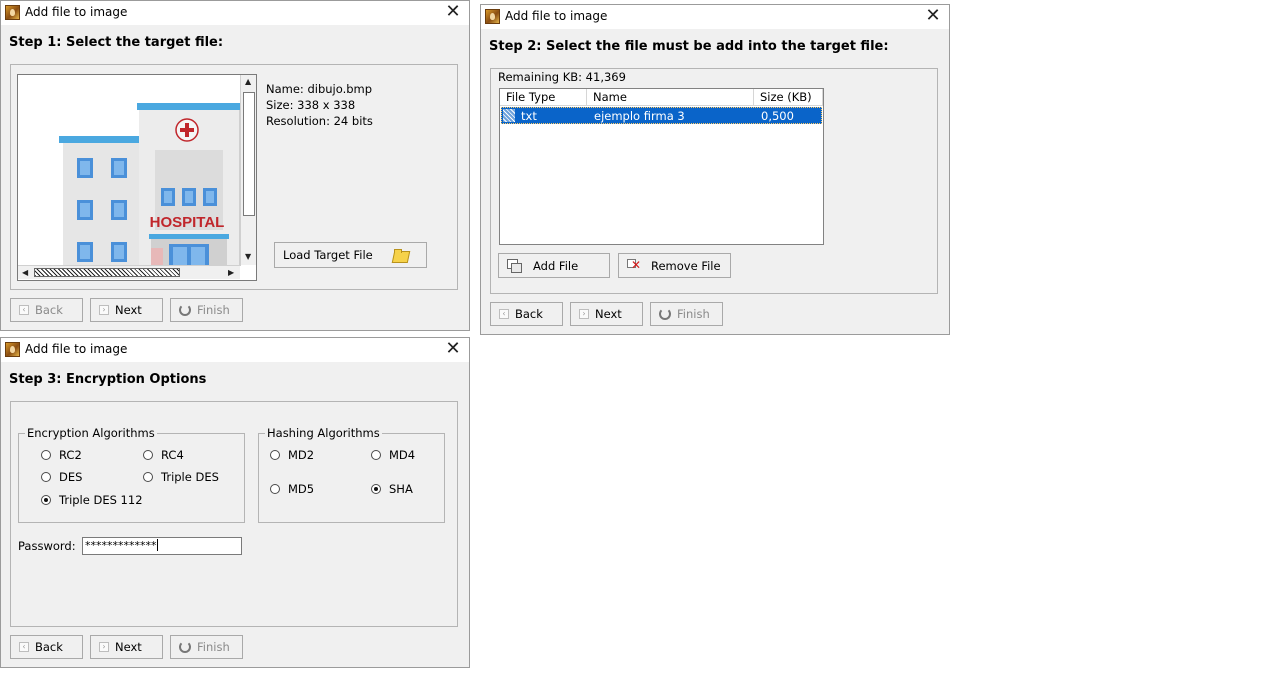 Image resolution: width=1270 pixels, height=684 pixels. I want to click on radio-label: MD4, so click(402, 455).